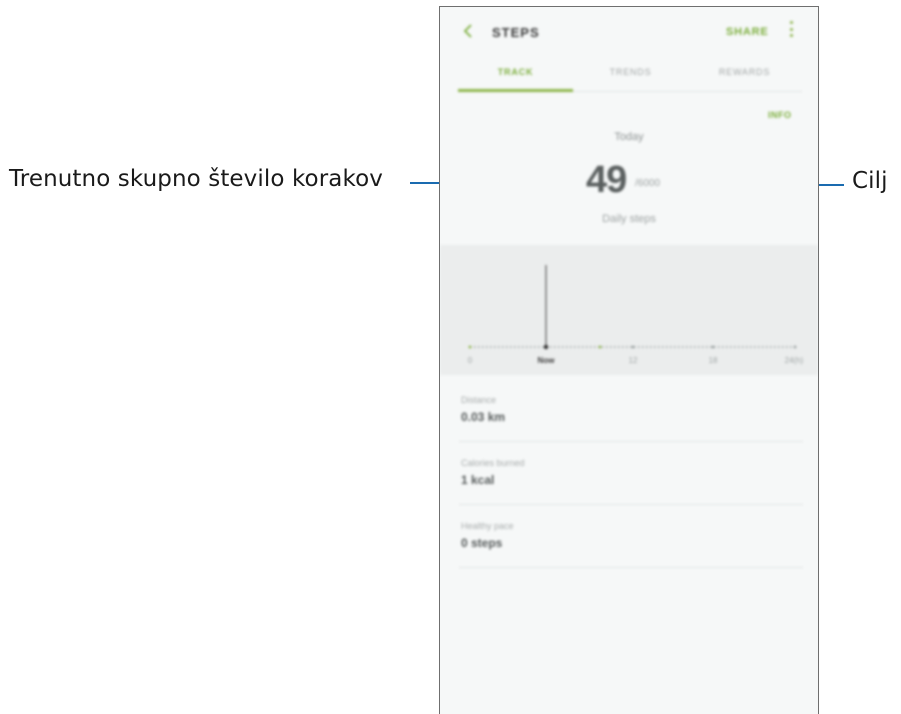 This screenshot has width=901, height=714. What do you see at coordinates (487, 526) in the screenshot?
I see `stat-label: Healthy pace` at bounding box center [487, 526].